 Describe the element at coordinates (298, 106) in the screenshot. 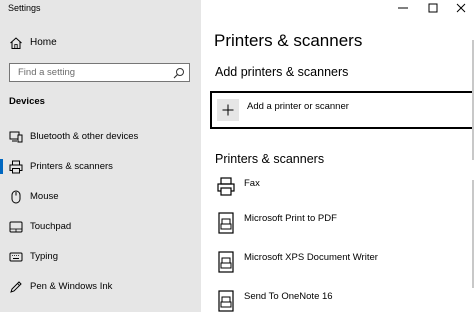

I see `add-printer-label: Add a printer or scanner` at that location.